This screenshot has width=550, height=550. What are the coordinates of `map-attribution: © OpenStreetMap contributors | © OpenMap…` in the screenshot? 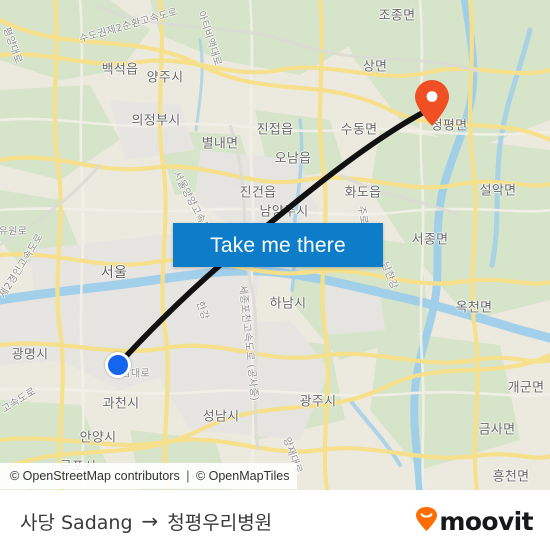 It's located at (149, 476).